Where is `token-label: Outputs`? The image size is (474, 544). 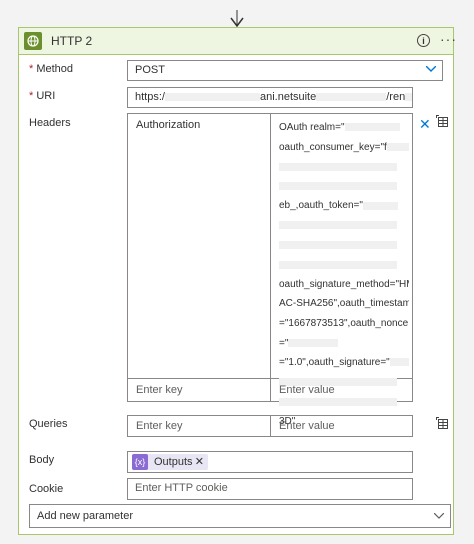
token-label: Outputs is located at coordinates (173, 462).